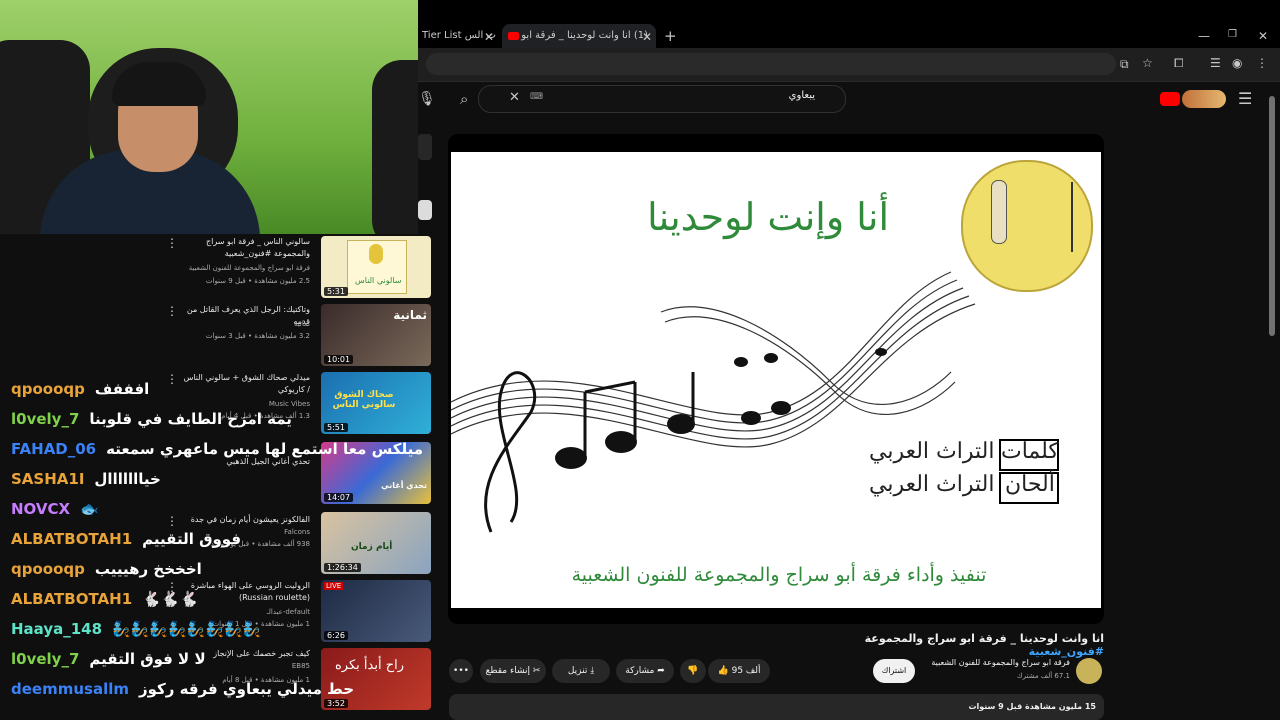 This screenshot has height=720, width=1280. What do you see at coordinates (86, 480) in the screenshot?
I see `chat-message: SASHA1I خيااااااال` at bounding box center [86, 480].